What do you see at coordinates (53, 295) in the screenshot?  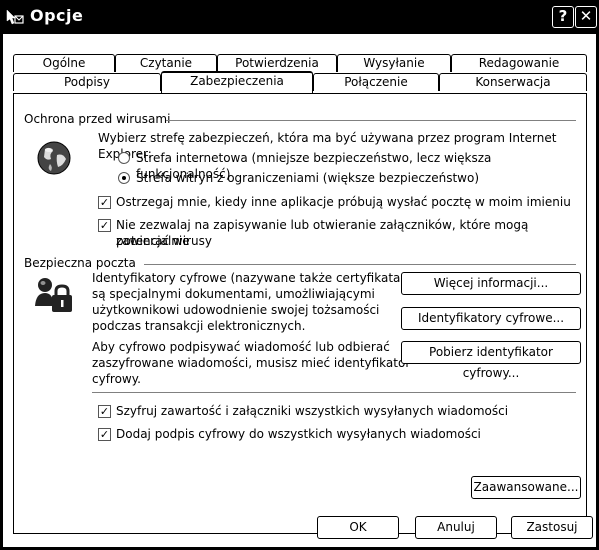 I see `lock-person-icon` at bounding box center [53, 295].